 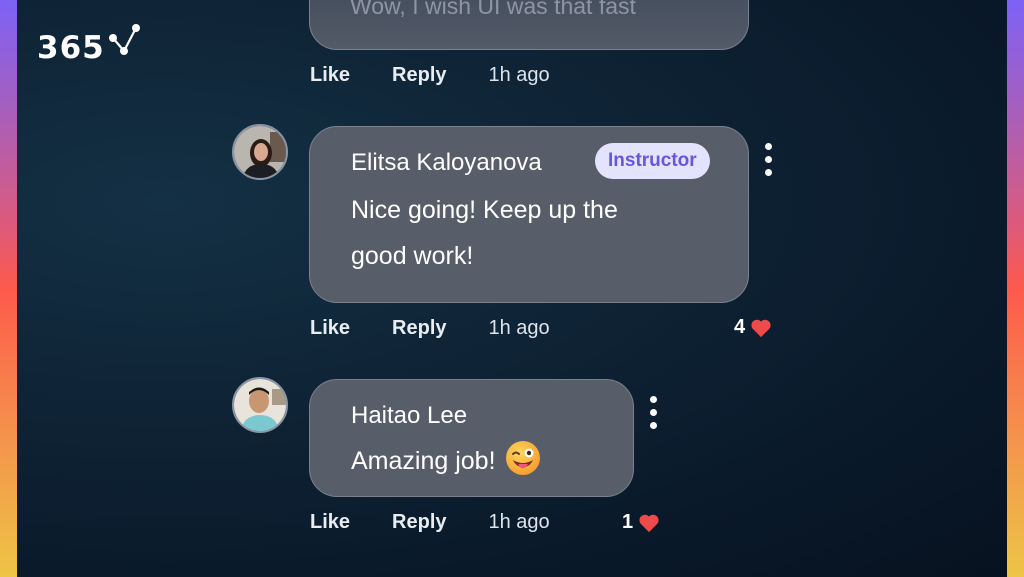 What do you see at coordinates (71, 48) in the screenshot?
I see `logo-text: 365` at bounding box center [71, 48].